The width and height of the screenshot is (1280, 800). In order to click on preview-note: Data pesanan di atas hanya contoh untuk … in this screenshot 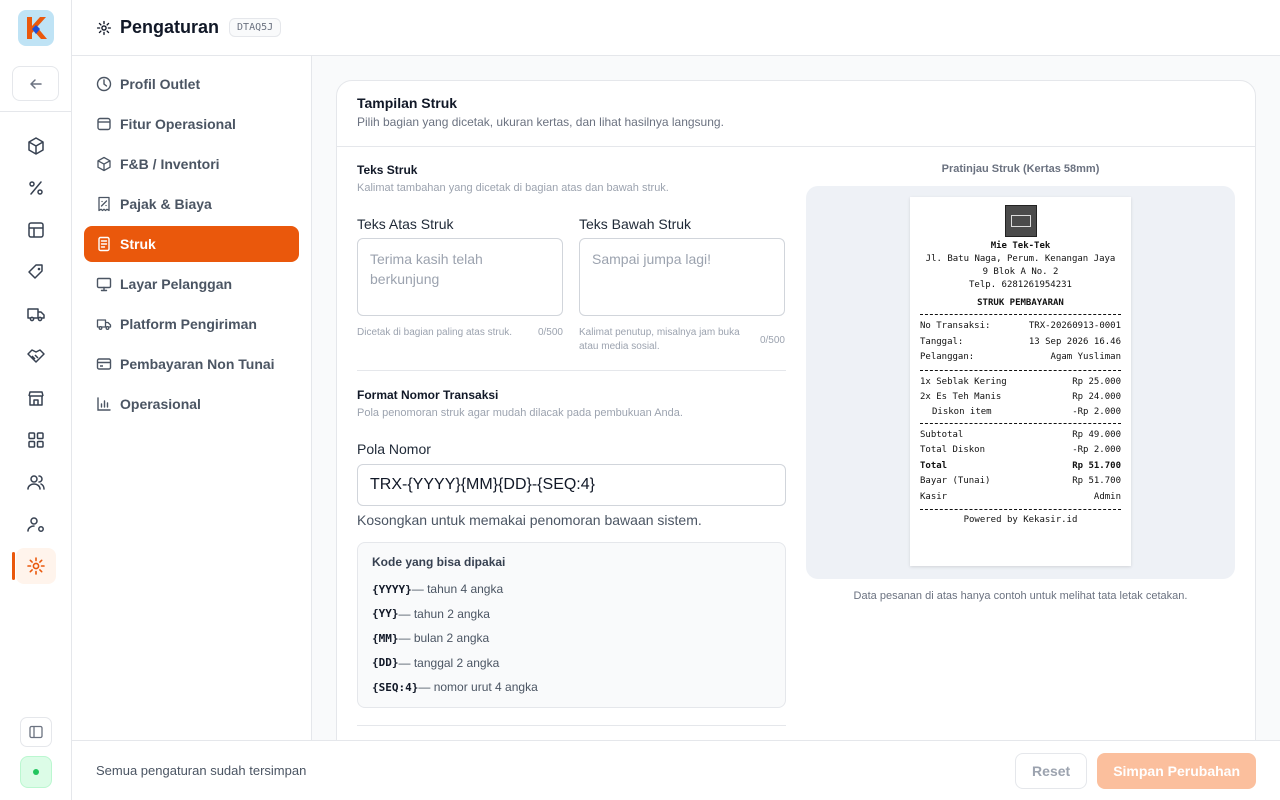, I will do `click(1020, 596)`.